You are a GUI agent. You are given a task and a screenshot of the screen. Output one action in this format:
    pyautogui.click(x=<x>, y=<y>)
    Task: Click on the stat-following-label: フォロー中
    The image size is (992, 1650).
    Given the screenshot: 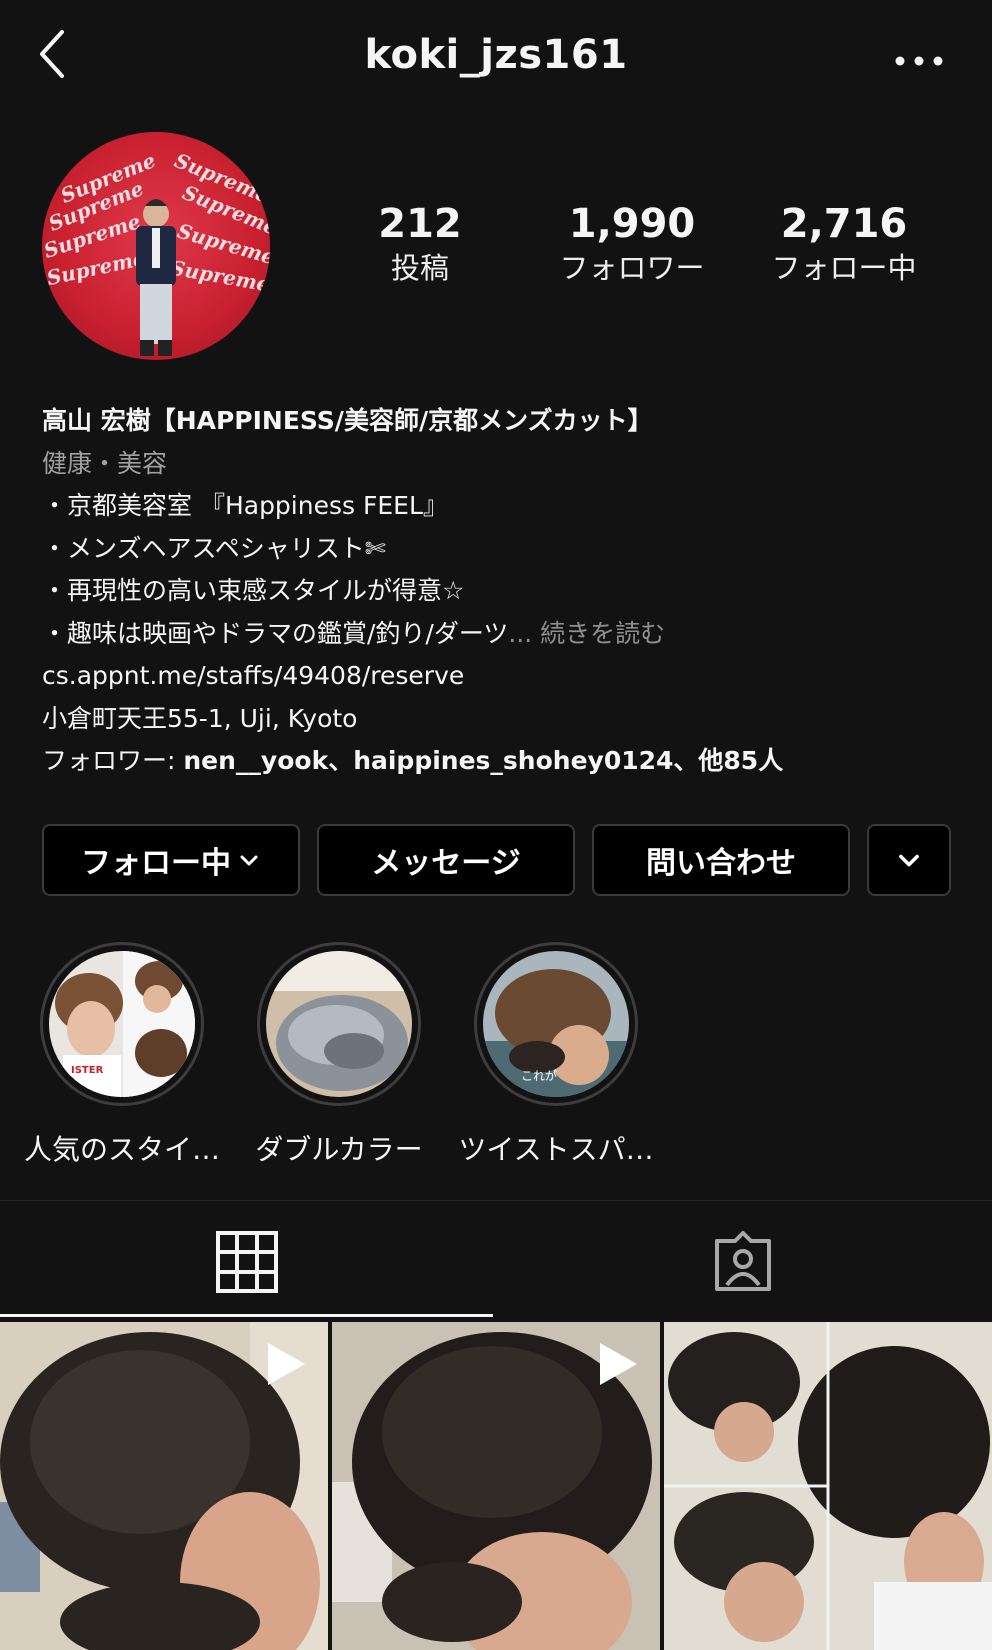 What is the action you would take?
    pyautogui.click(x=844, y=268)
    